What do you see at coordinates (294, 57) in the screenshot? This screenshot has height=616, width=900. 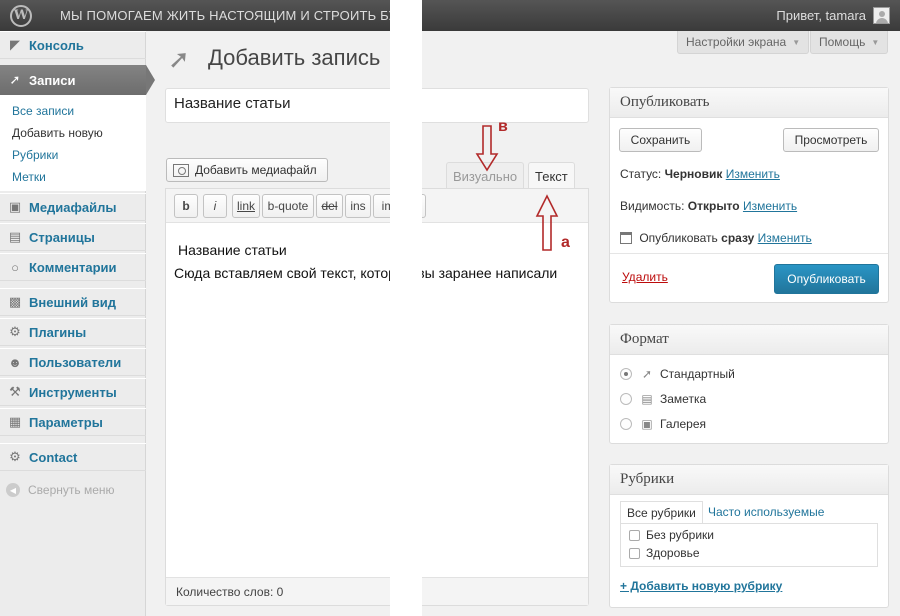 I see `page-title: Добавить запись` at bounding box center [294, 57].